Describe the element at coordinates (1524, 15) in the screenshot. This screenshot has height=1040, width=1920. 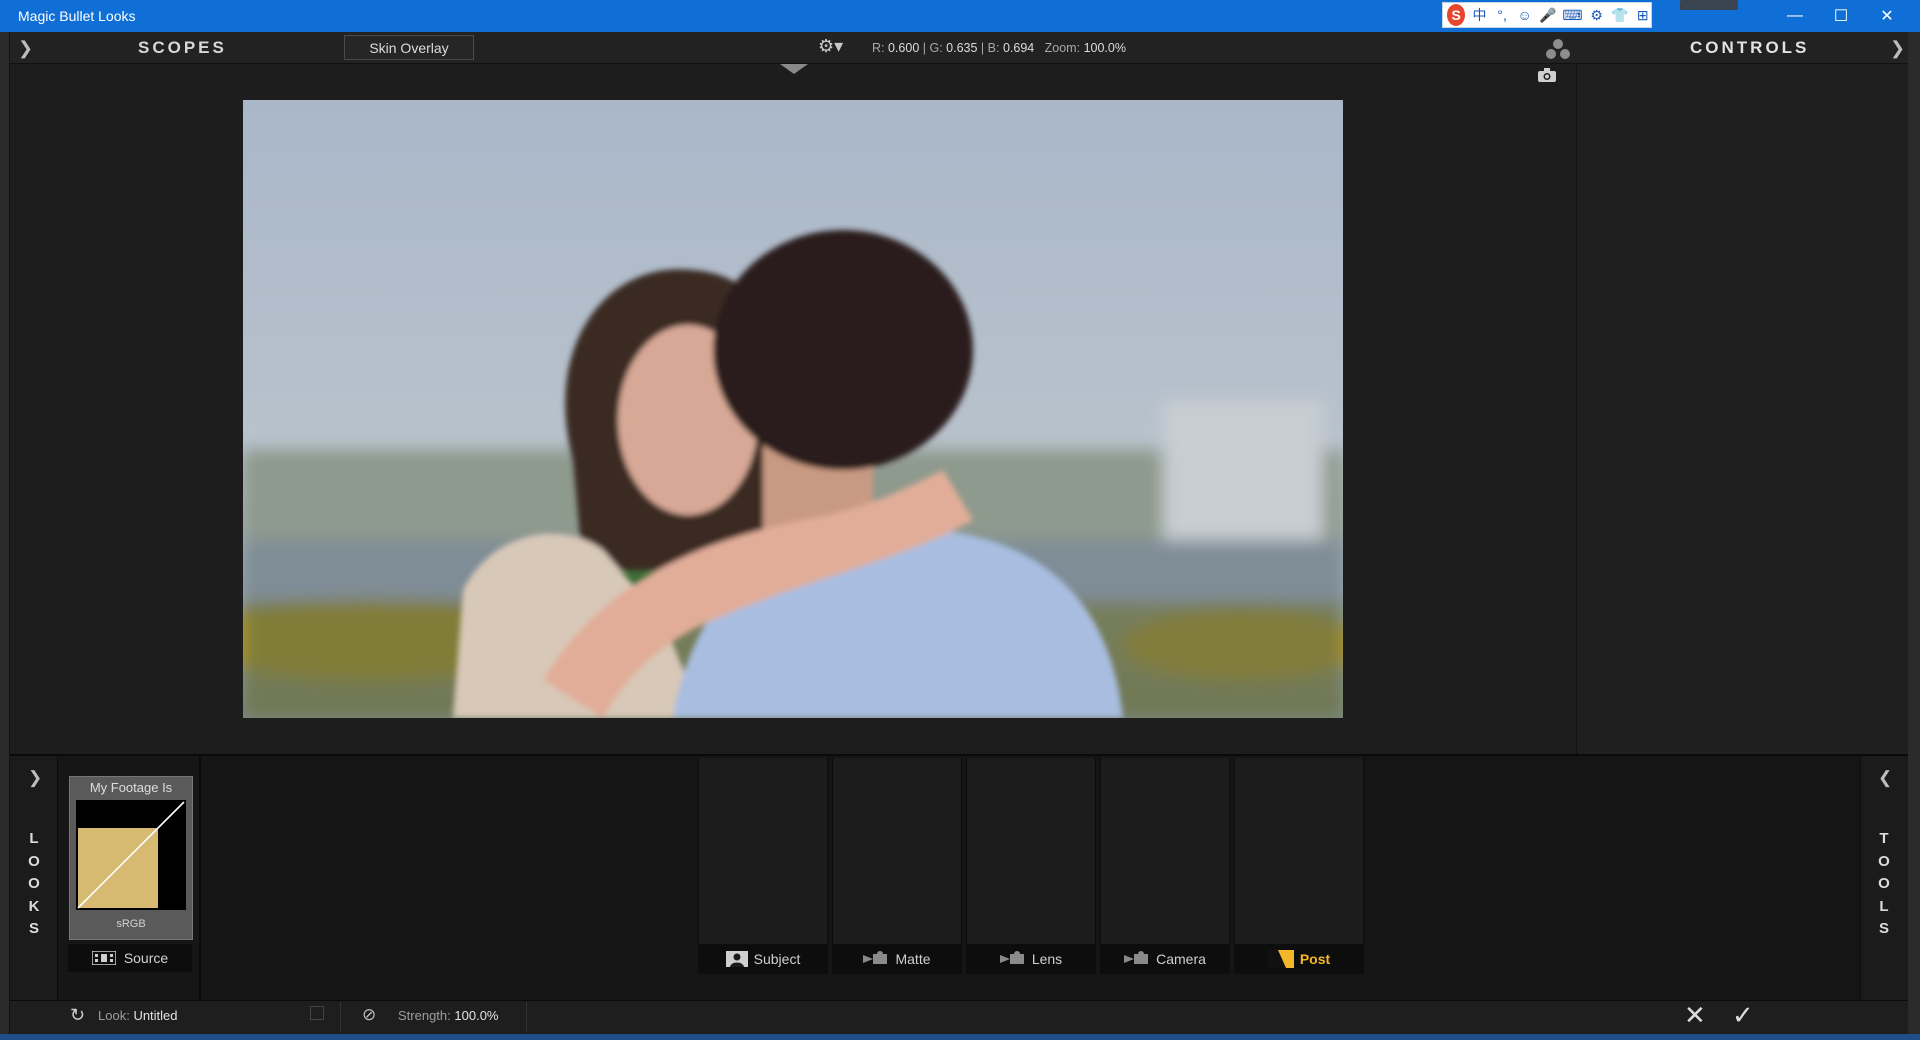
I see `ime-emoji-icon: ☺` at that location.